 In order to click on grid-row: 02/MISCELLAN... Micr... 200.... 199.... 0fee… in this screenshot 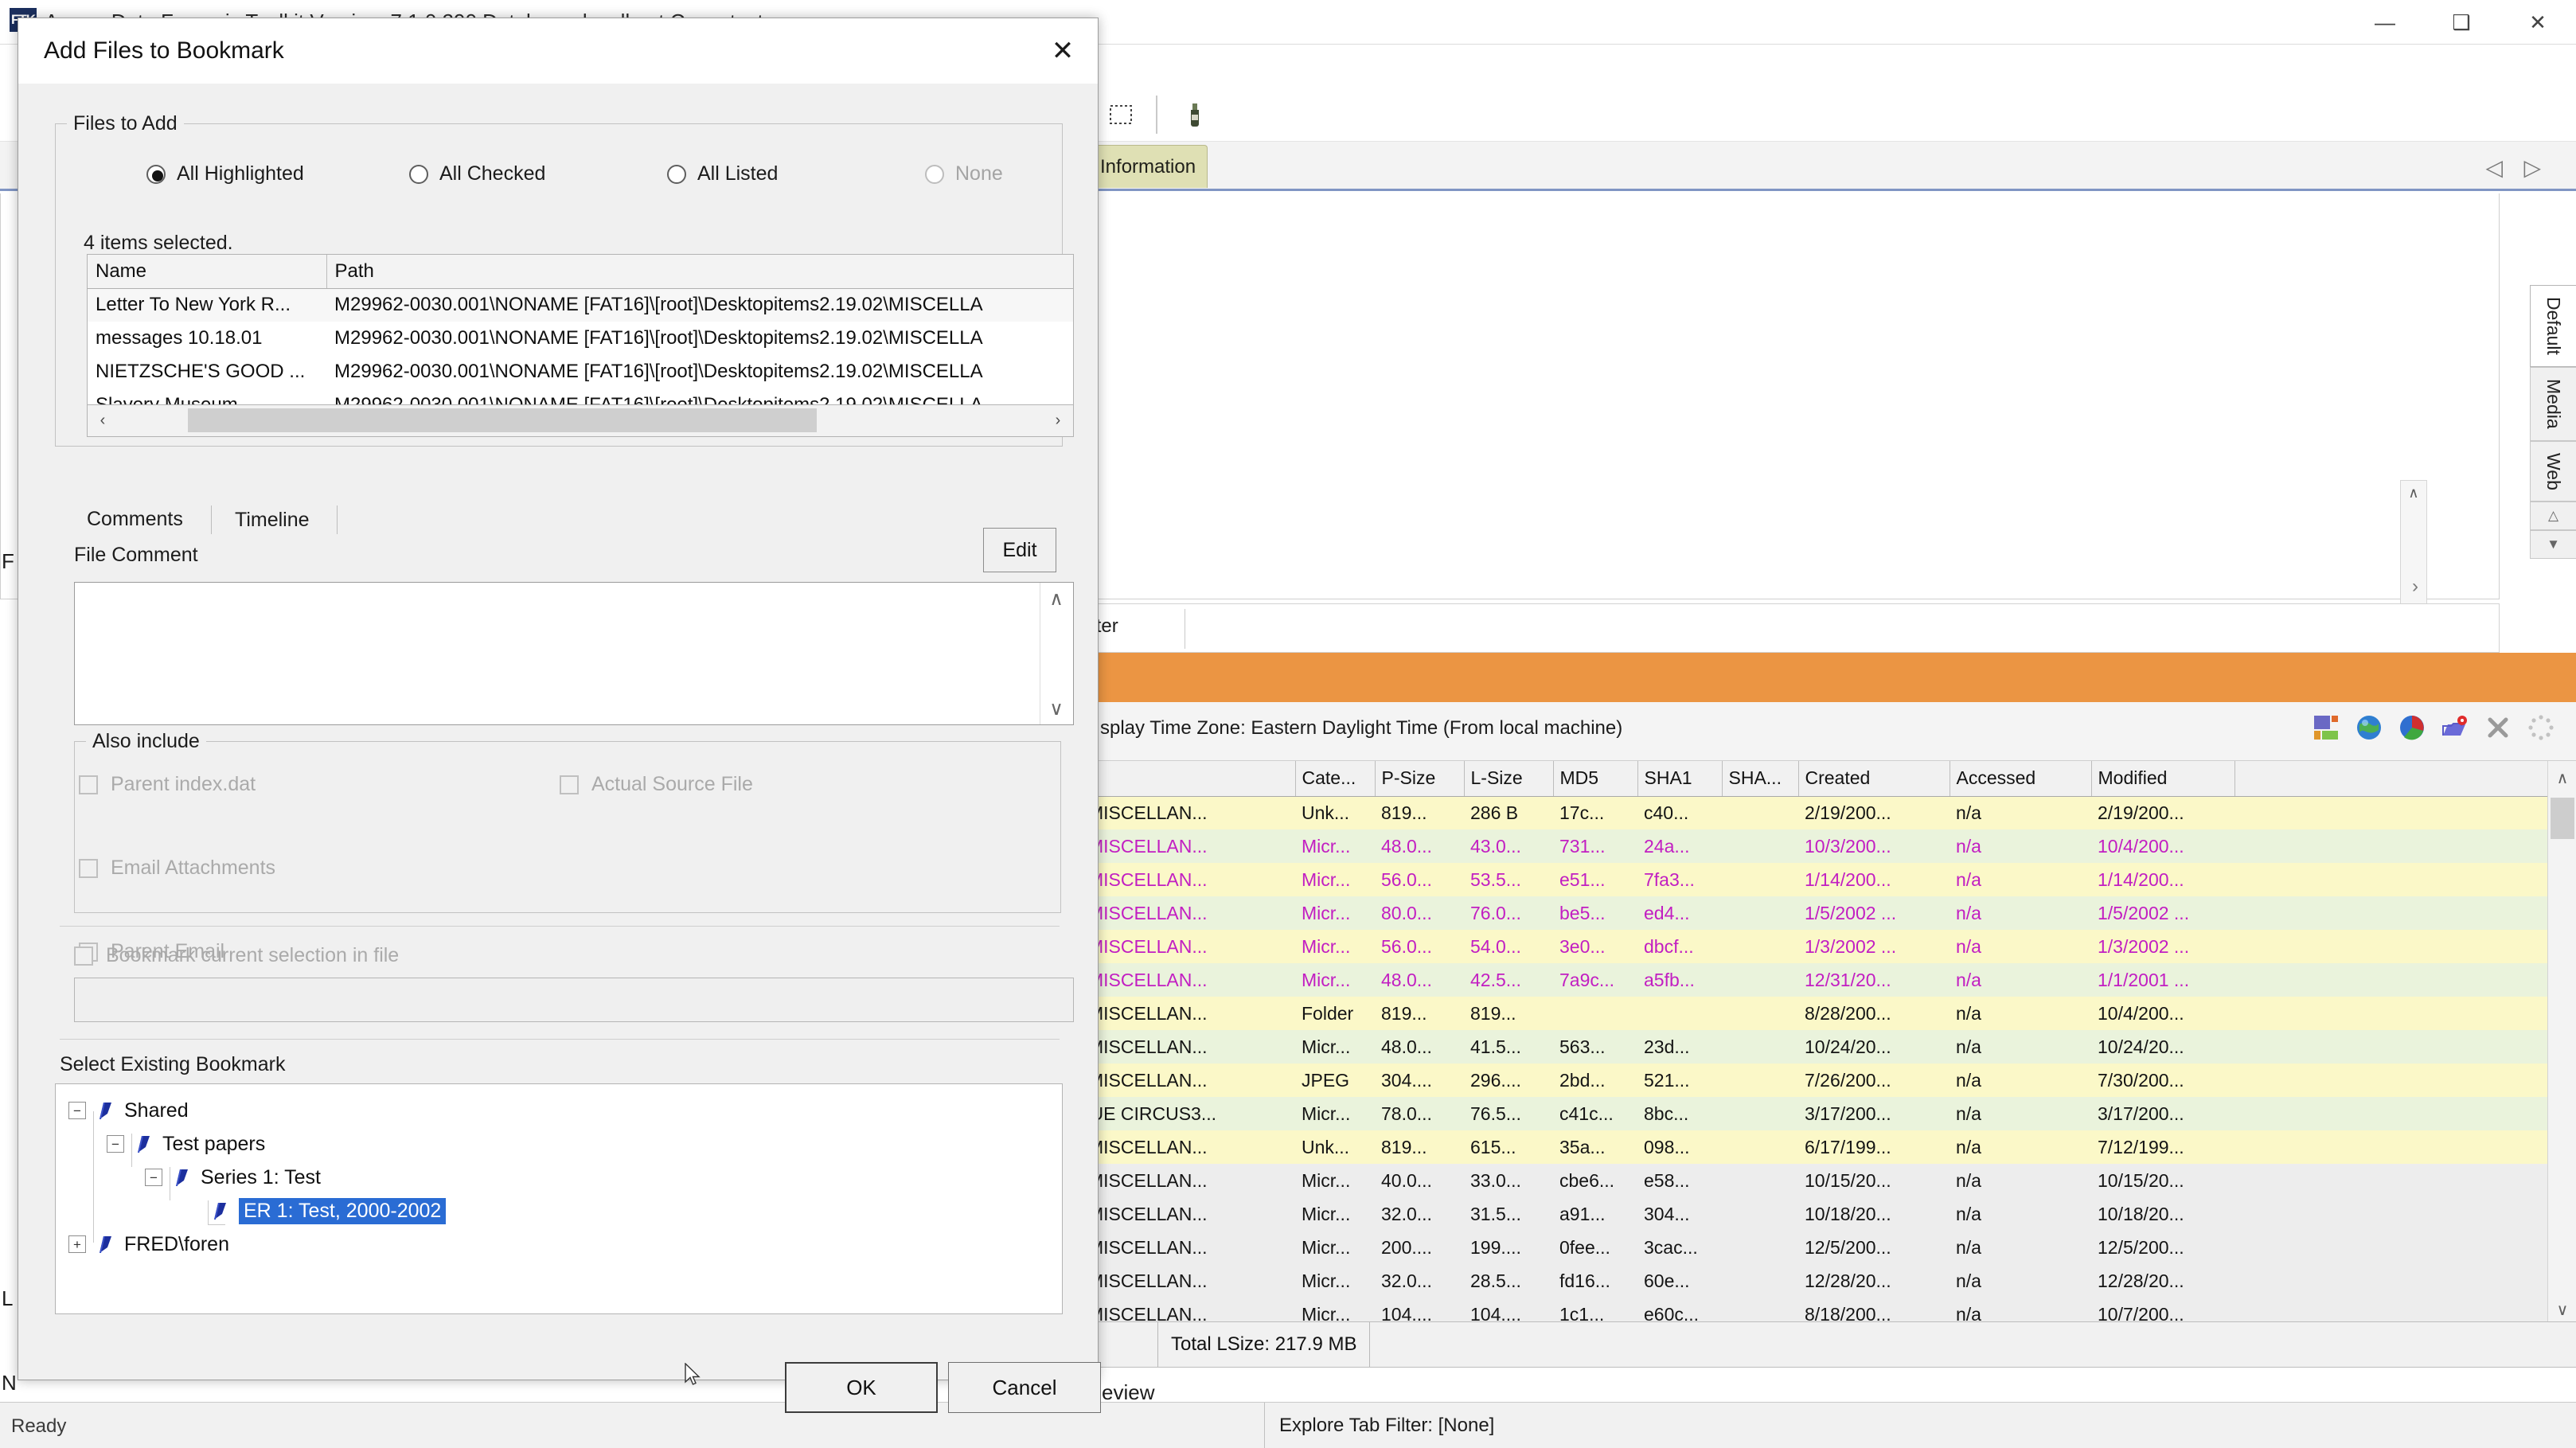, I will do `click(1802, 1247)`.